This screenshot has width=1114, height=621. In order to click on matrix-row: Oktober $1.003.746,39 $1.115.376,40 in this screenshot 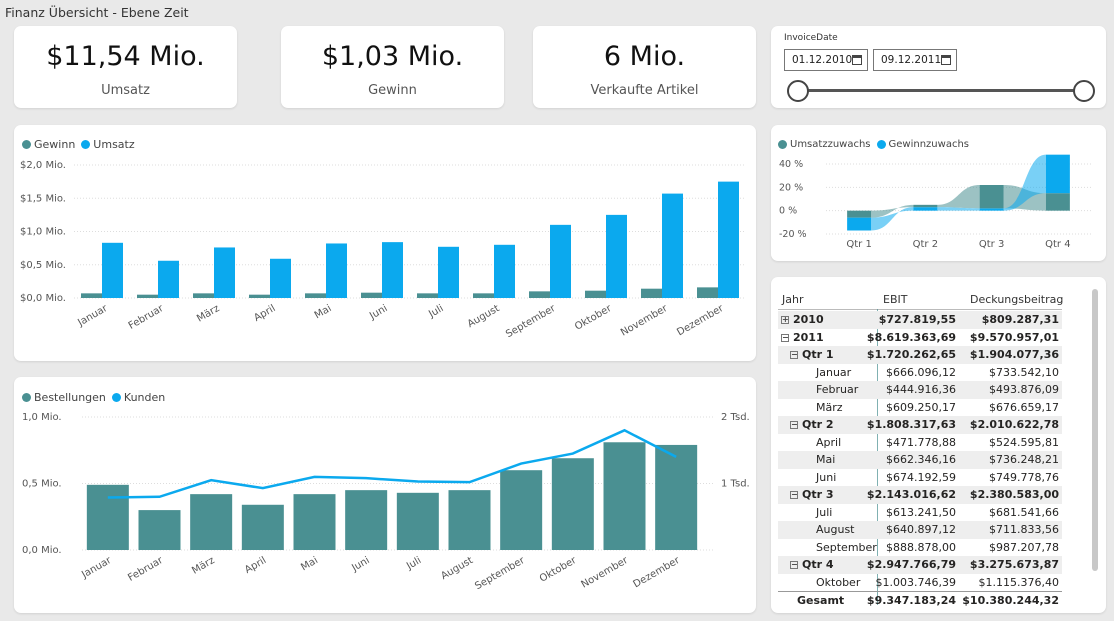, I will do `click(920, 583)`.